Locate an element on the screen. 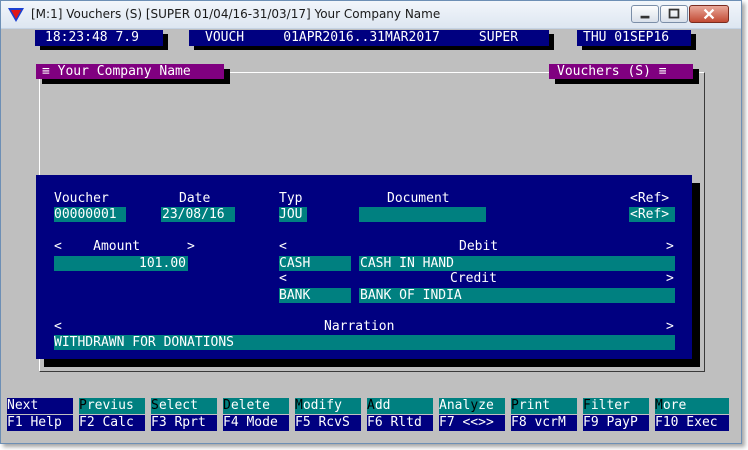 This screenshot has height=450, width=748. fkey-f10-label: F10 Exec is located at coordinates (686, 422).